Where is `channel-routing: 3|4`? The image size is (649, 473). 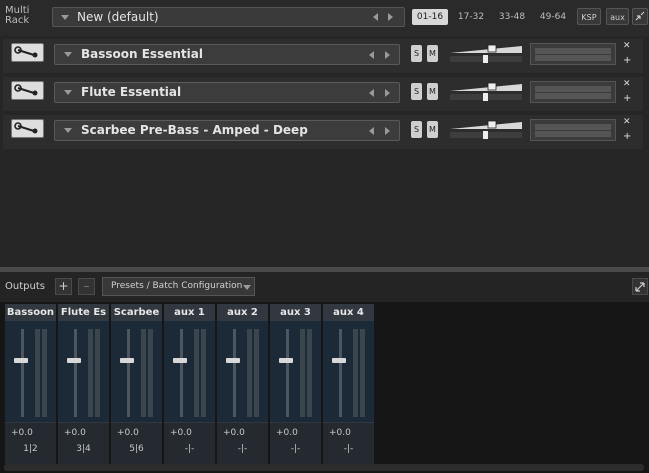
channel-routing: 3|4 is located at coordinates (83, 449).